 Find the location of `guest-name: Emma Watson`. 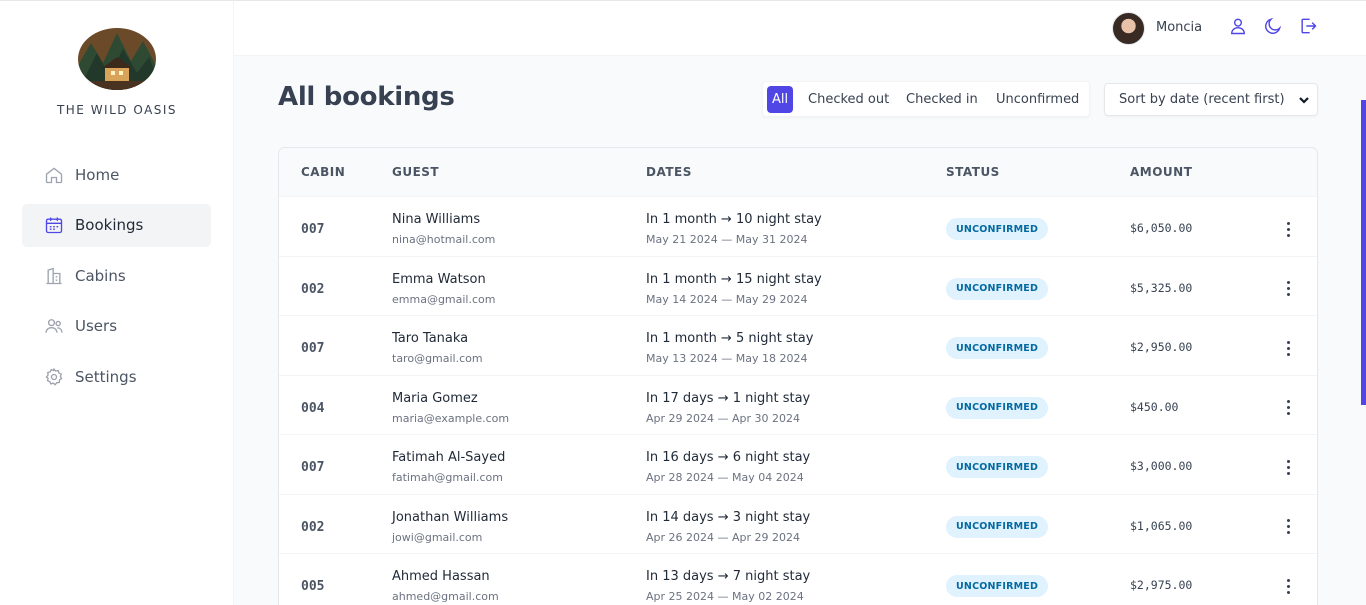

guest-name: Emma Watson is located at coordinates (439, 279).